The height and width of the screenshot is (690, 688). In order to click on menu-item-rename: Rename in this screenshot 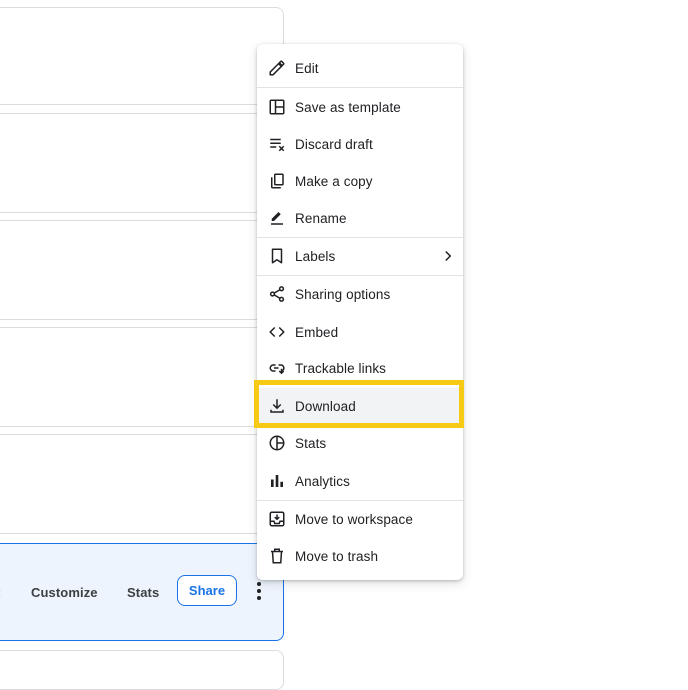, I will do `click(360, 218)`.